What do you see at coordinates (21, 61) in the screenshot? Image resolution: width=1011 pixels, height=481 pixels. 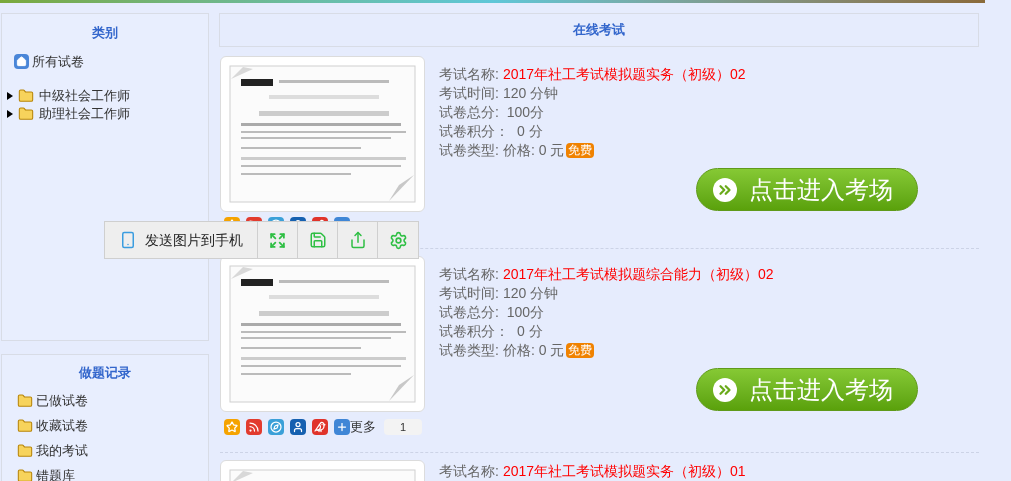 I see `home-icon` at bounding box center [21, 61].